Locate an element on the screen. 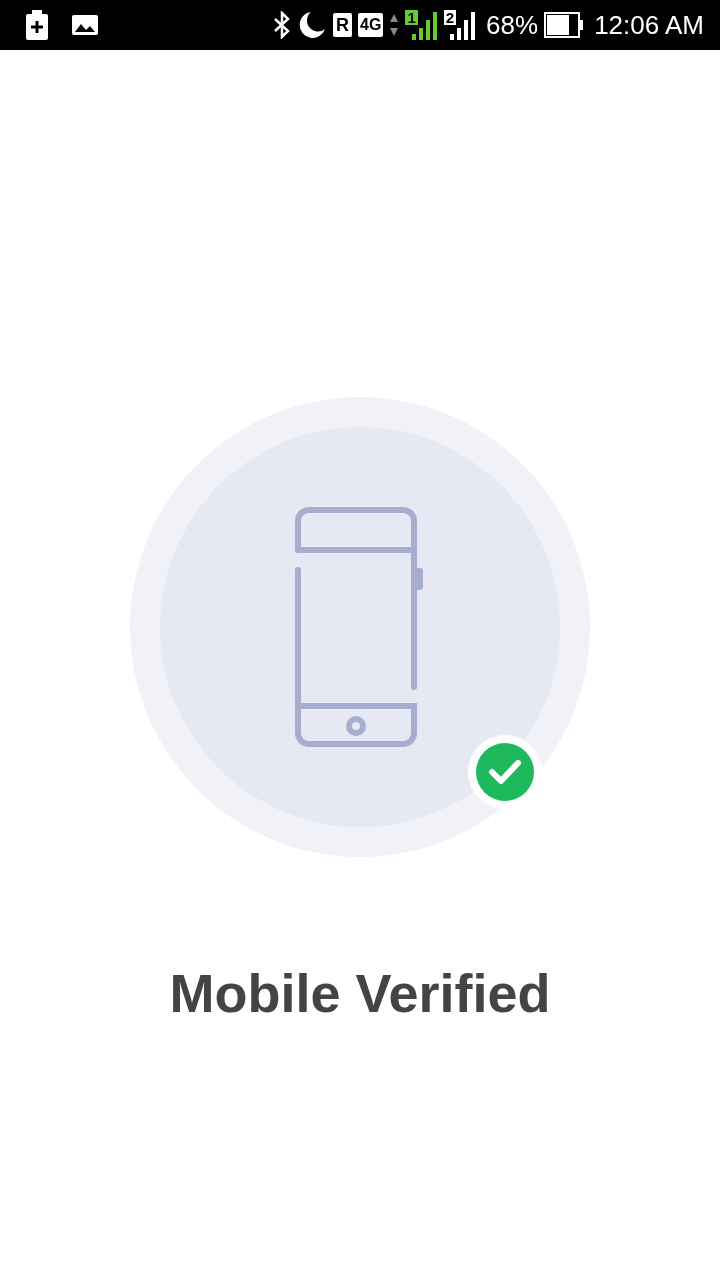 Image resolution: width=720 pixels, height=1280 pixels. moon-icon is located at coordinates (312, 25).